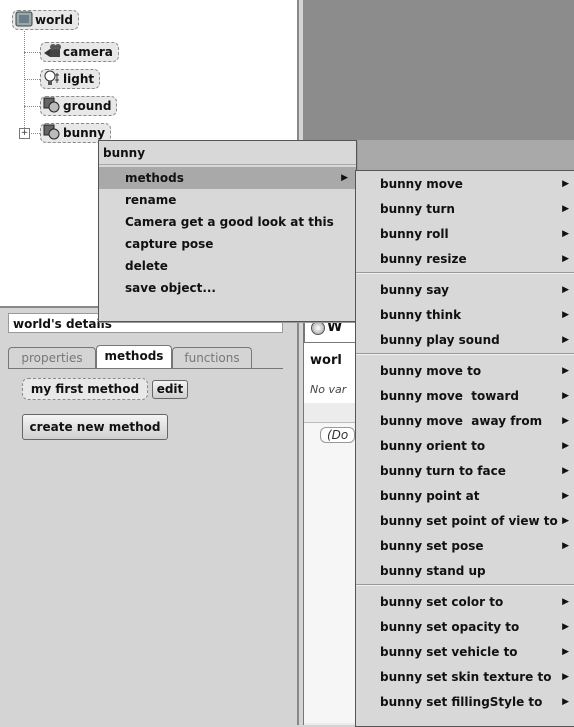 The height and width of the screenshot is (727, 574). I want to click on submenu-item: bunny think ▶, so click(465, 315).